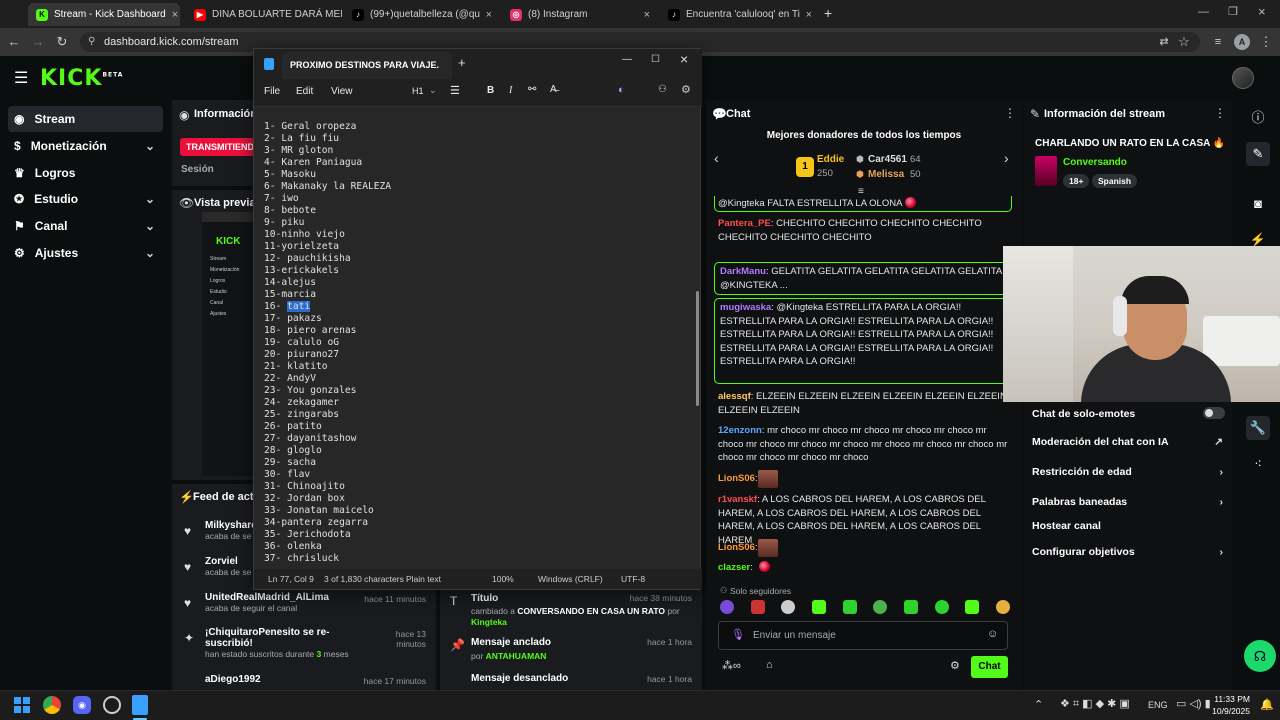  Describe the element at coordinates (104, 14) in the screenshot. I see `tab-kick-dashboard: K Stream - Kick Dashboard ×` at that location.